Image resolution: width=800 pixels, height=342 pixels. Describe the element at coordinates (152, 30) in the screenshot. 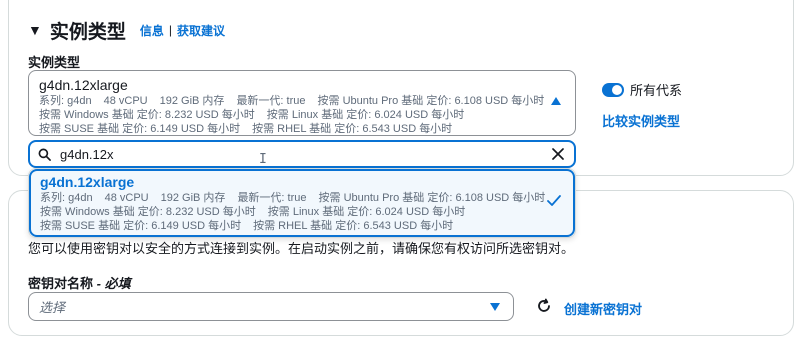

I see `info-link: 信息` at that location.